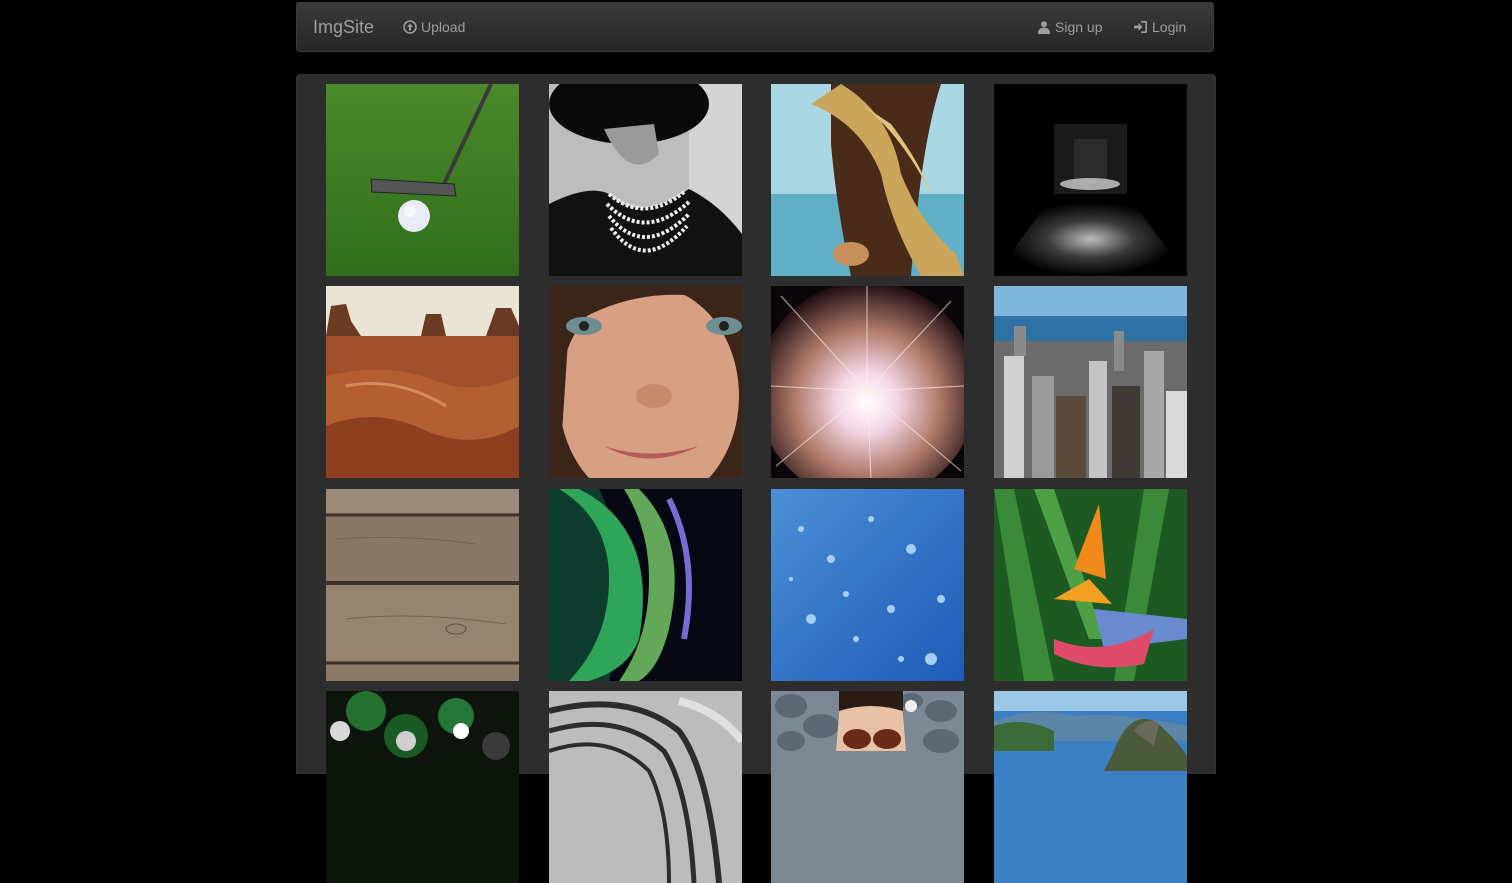 Image resolution: width=1512 pixels, height=883 pixels. I want to click on gallery-thumbnail-firework, so click(867, 382).